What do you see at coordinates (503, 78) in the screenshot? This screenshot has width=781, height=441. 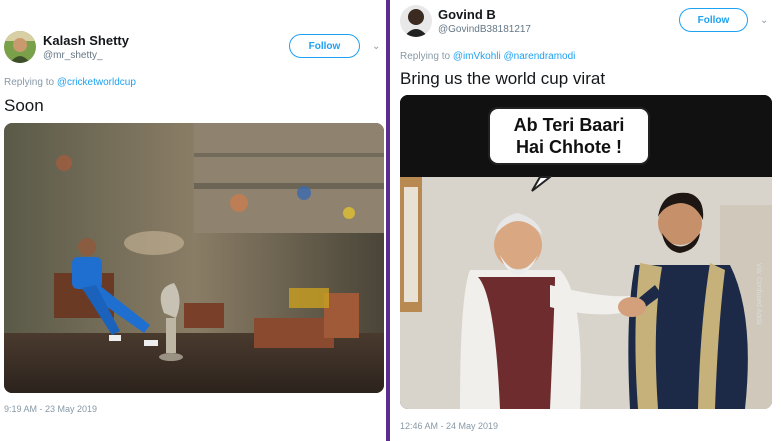 I see `tweet-text: Bring us the world cup virat` at bounding box center [503, 78].